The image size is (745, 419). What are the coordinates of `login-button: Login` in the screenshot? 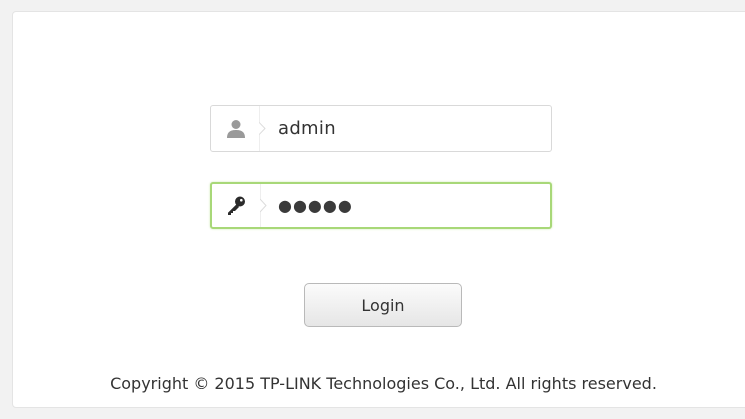 It's located at (383, 305).